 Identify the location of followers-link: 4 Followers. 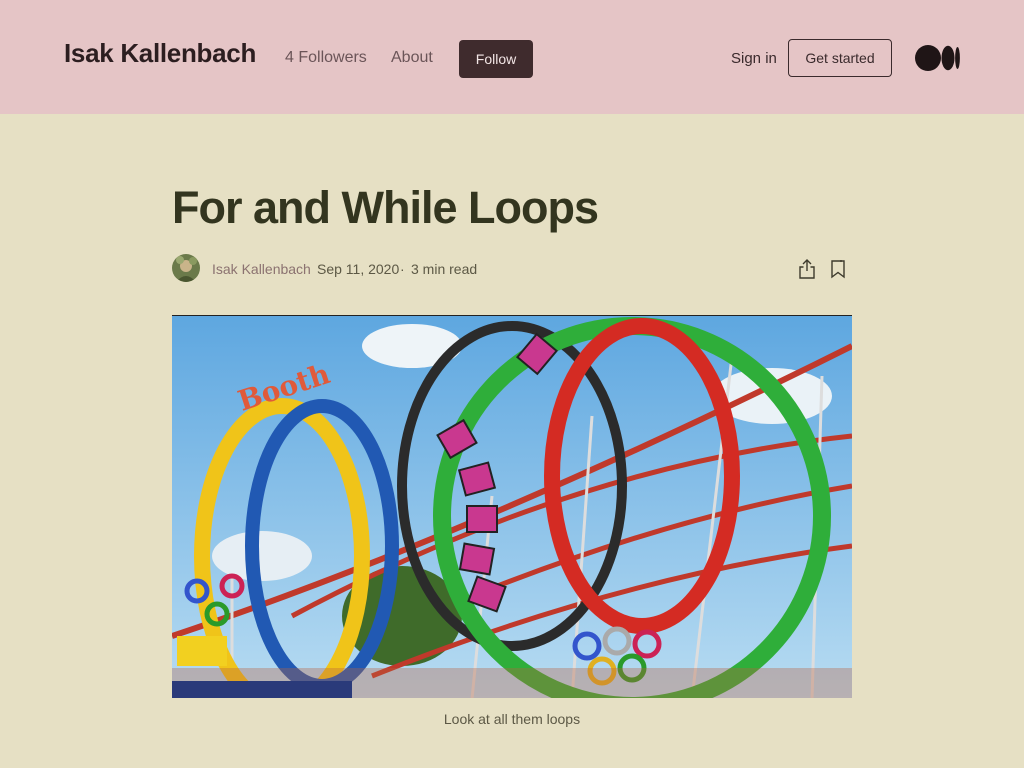
(326, 58).